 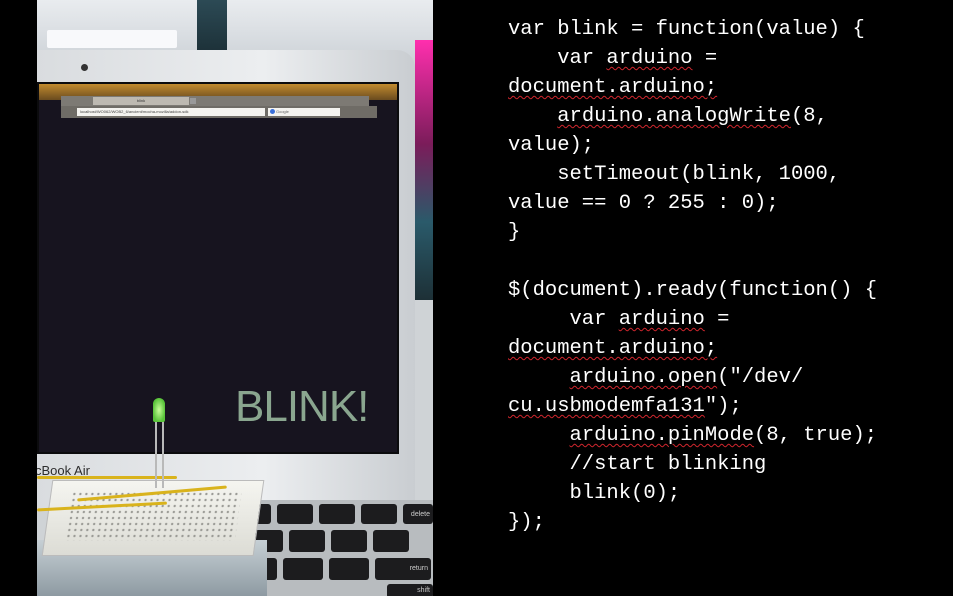 I want to click on code-token: (8, true);, so click(x=816, y=435).